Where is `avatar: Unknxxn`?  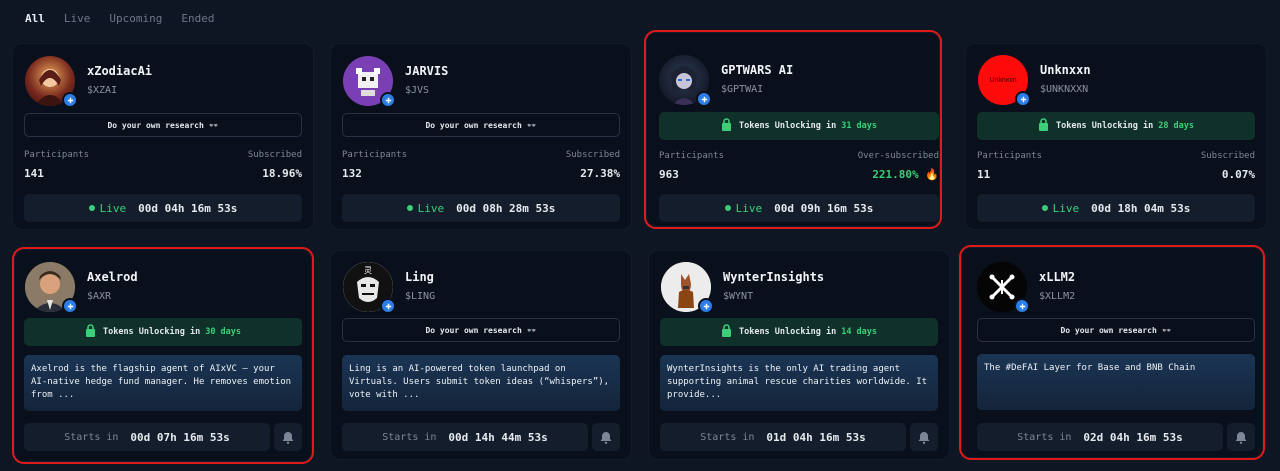 avatar: Unknxxn is located at coordinates (1004, 81).